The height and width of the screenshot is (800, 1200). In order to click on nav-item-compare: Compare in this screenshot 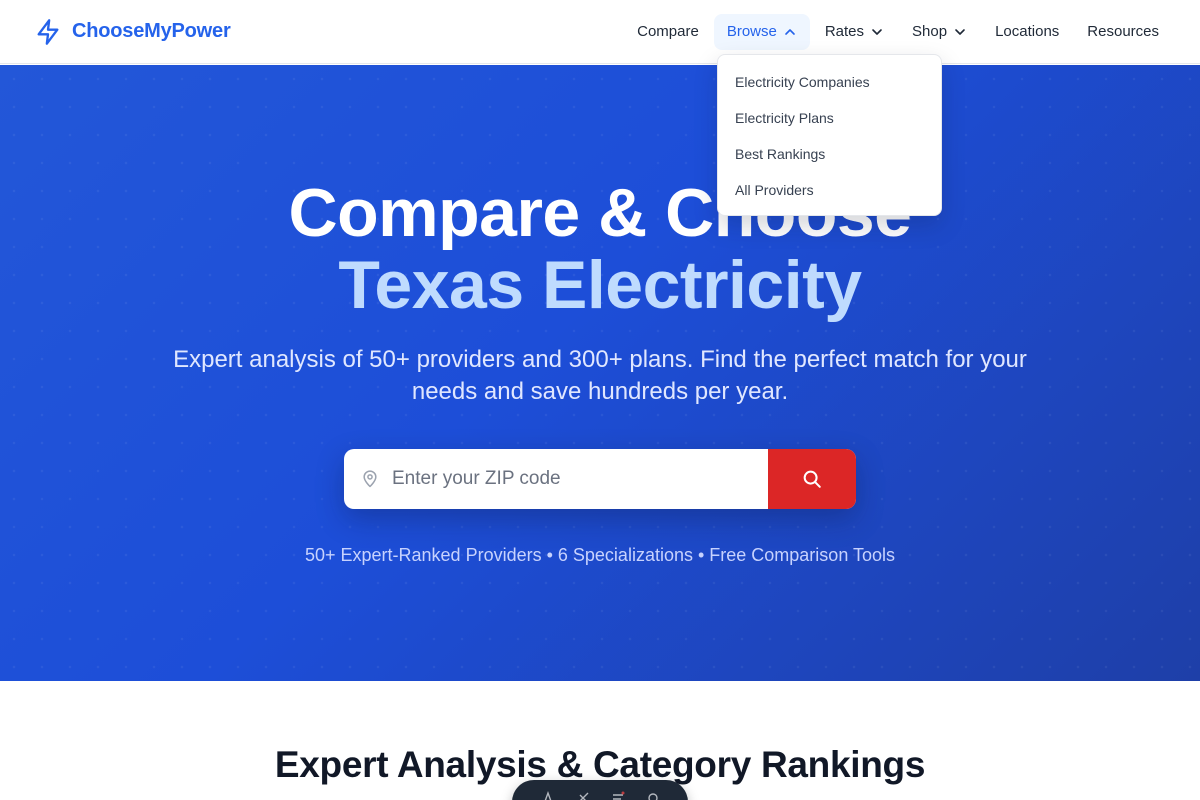, I will do `click(668, 32)`.